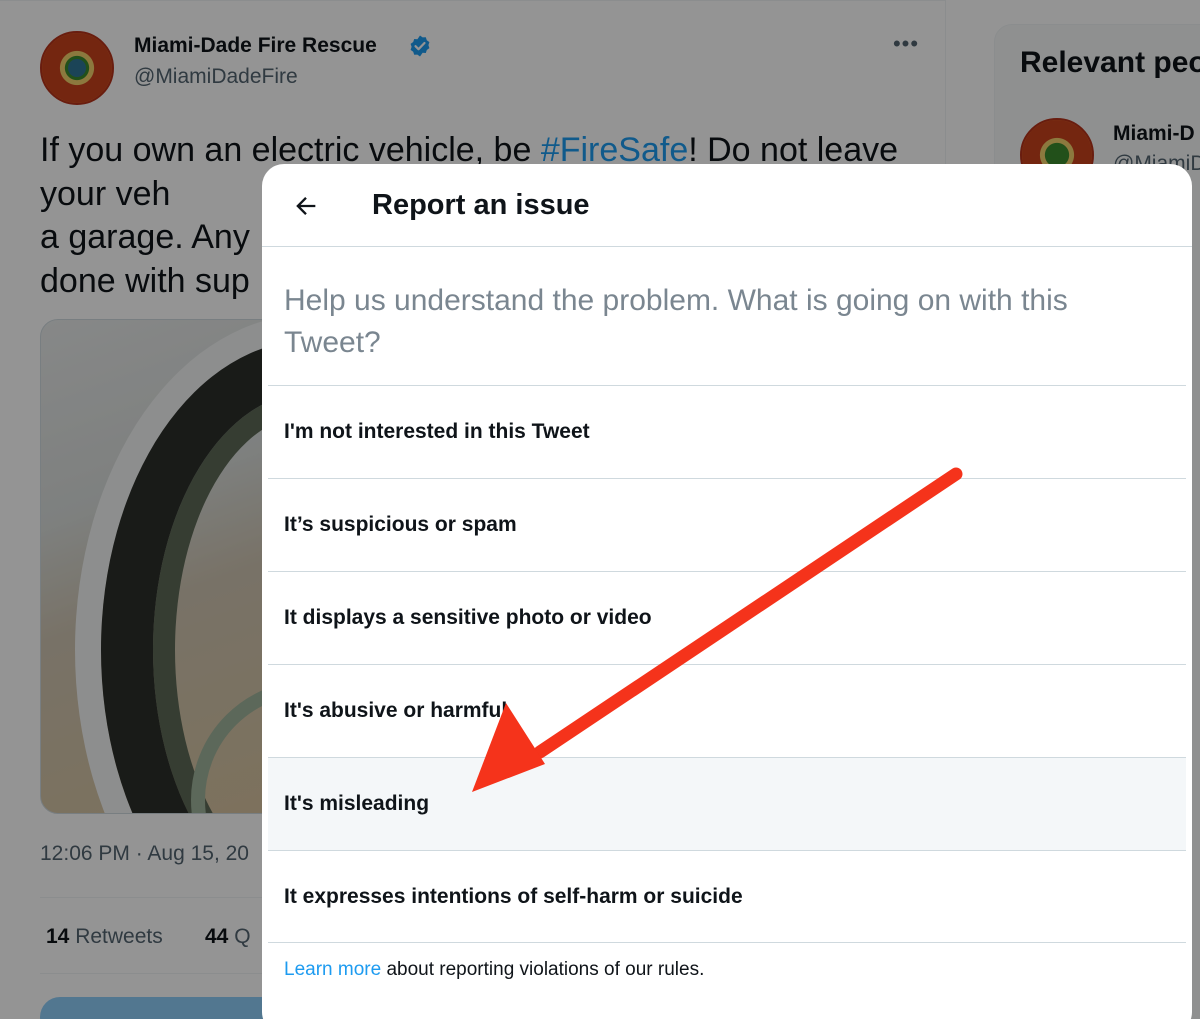 Image resolution: width=1200 pixels, height=1019 pixels. Describe the element at coordinates (400, 524) in the screenshot. I see `option-label: It’s suspicious or spam` at that location.